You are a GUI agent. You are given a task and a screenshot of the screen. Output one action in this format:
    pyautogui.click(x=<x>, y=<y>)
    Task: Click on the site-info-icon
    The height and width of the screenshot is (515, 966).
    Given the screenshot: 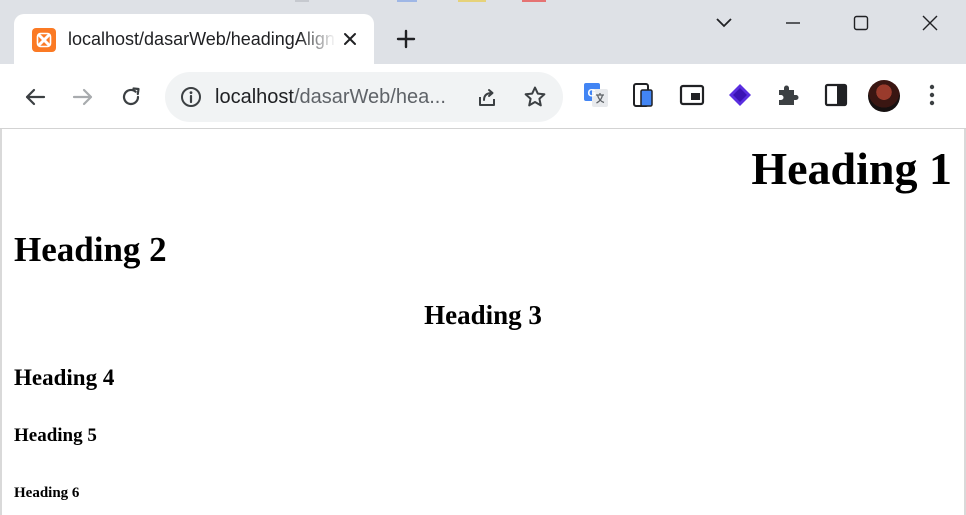 What is the action you would take?
    pyautogui.click(x=191, y=97)
    